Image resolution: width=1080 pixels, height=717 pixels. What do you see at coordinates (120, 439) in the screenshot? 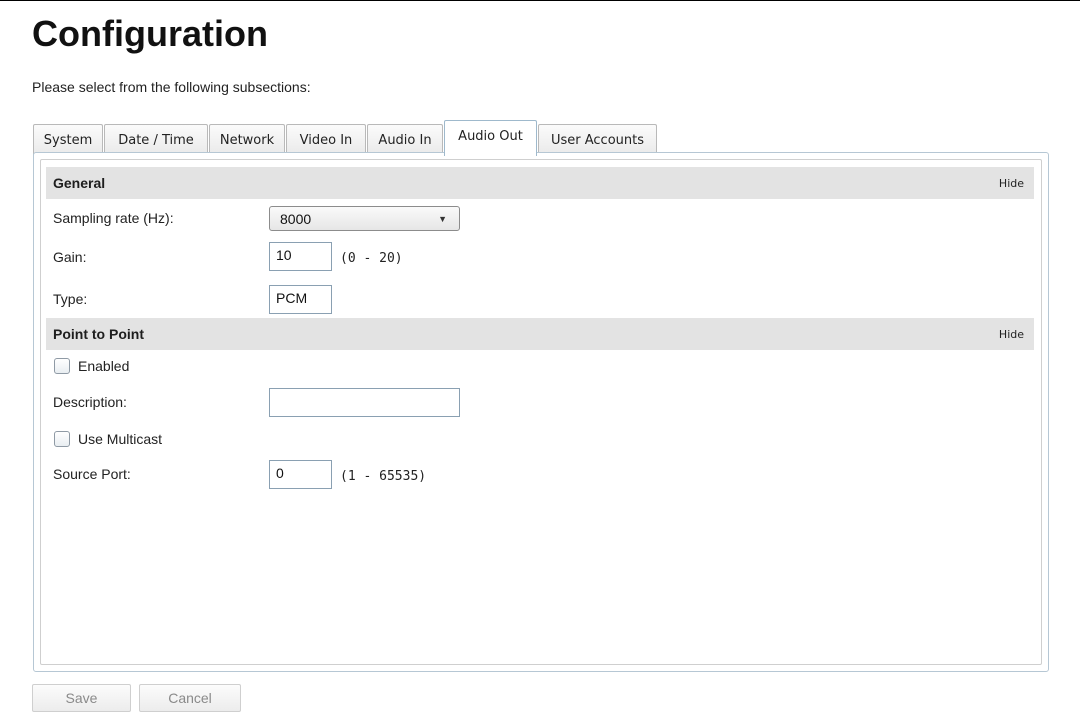
I see `use-multicast-label: Use Multicast` at bounding box center [120, 439].